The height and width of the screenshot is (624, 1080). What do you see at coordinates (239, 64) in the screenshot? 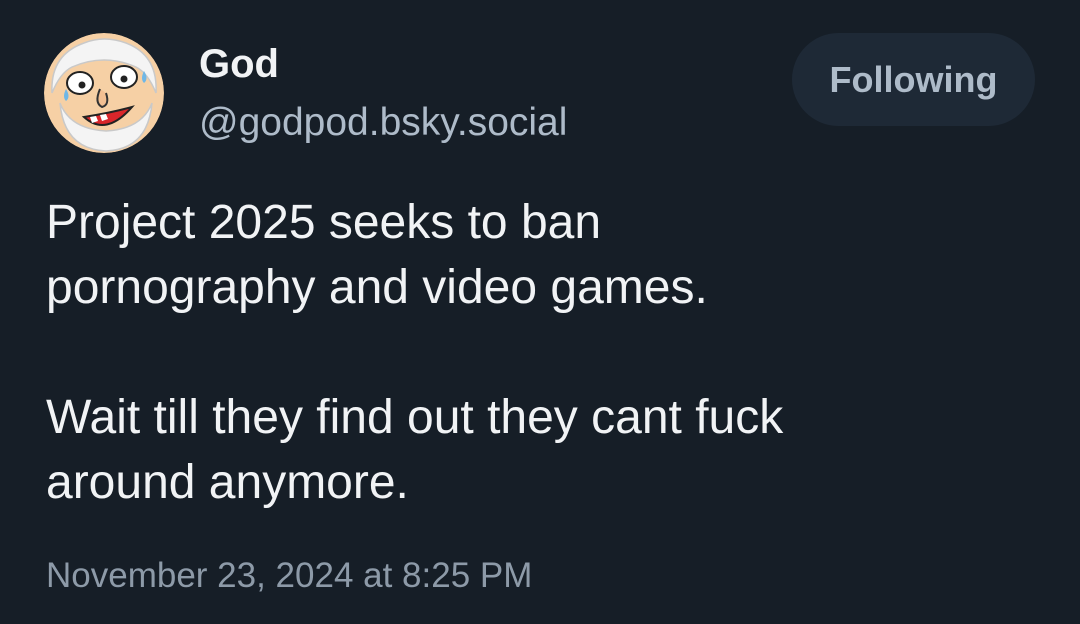
I see `author-display-name: God` at bounding box center [239, 64].